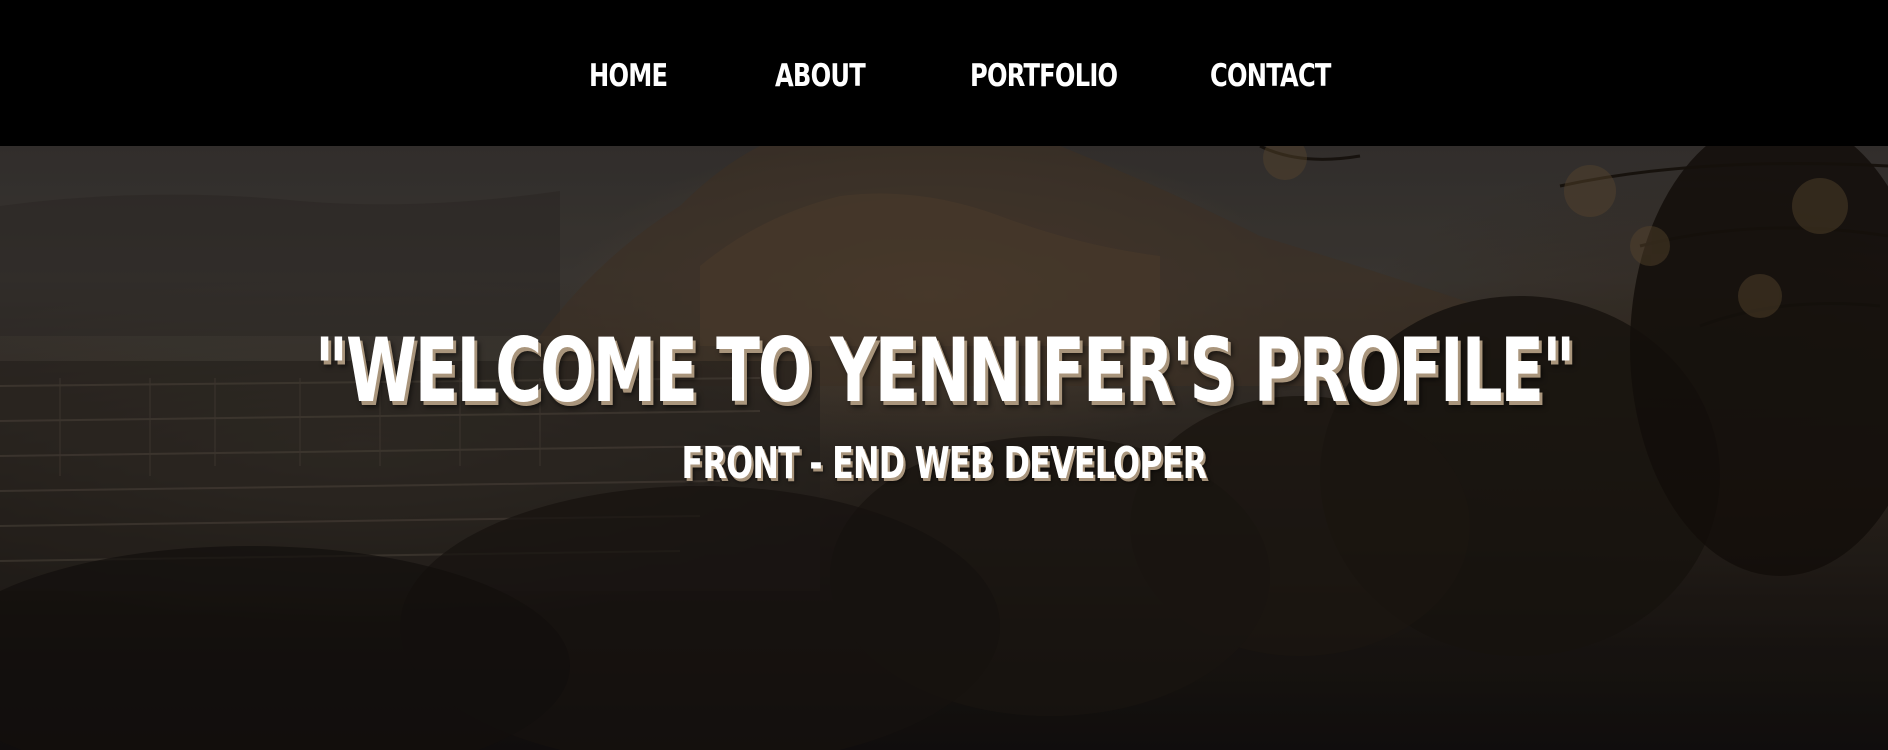 This screenshot has height=750, width=1888. What do you see at coordinates (820, 76) in the screenshot?
I see `nav-link-about: ABOUT` at bounding box center [820, 76].